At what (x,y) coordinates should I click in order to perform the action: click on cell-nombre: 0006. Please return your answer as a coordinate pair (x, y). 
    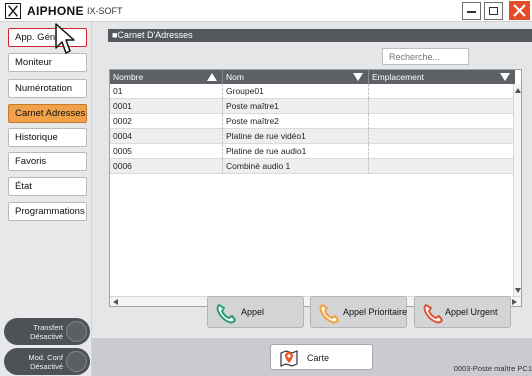
    Looking at the image, I should click on (166, 166).